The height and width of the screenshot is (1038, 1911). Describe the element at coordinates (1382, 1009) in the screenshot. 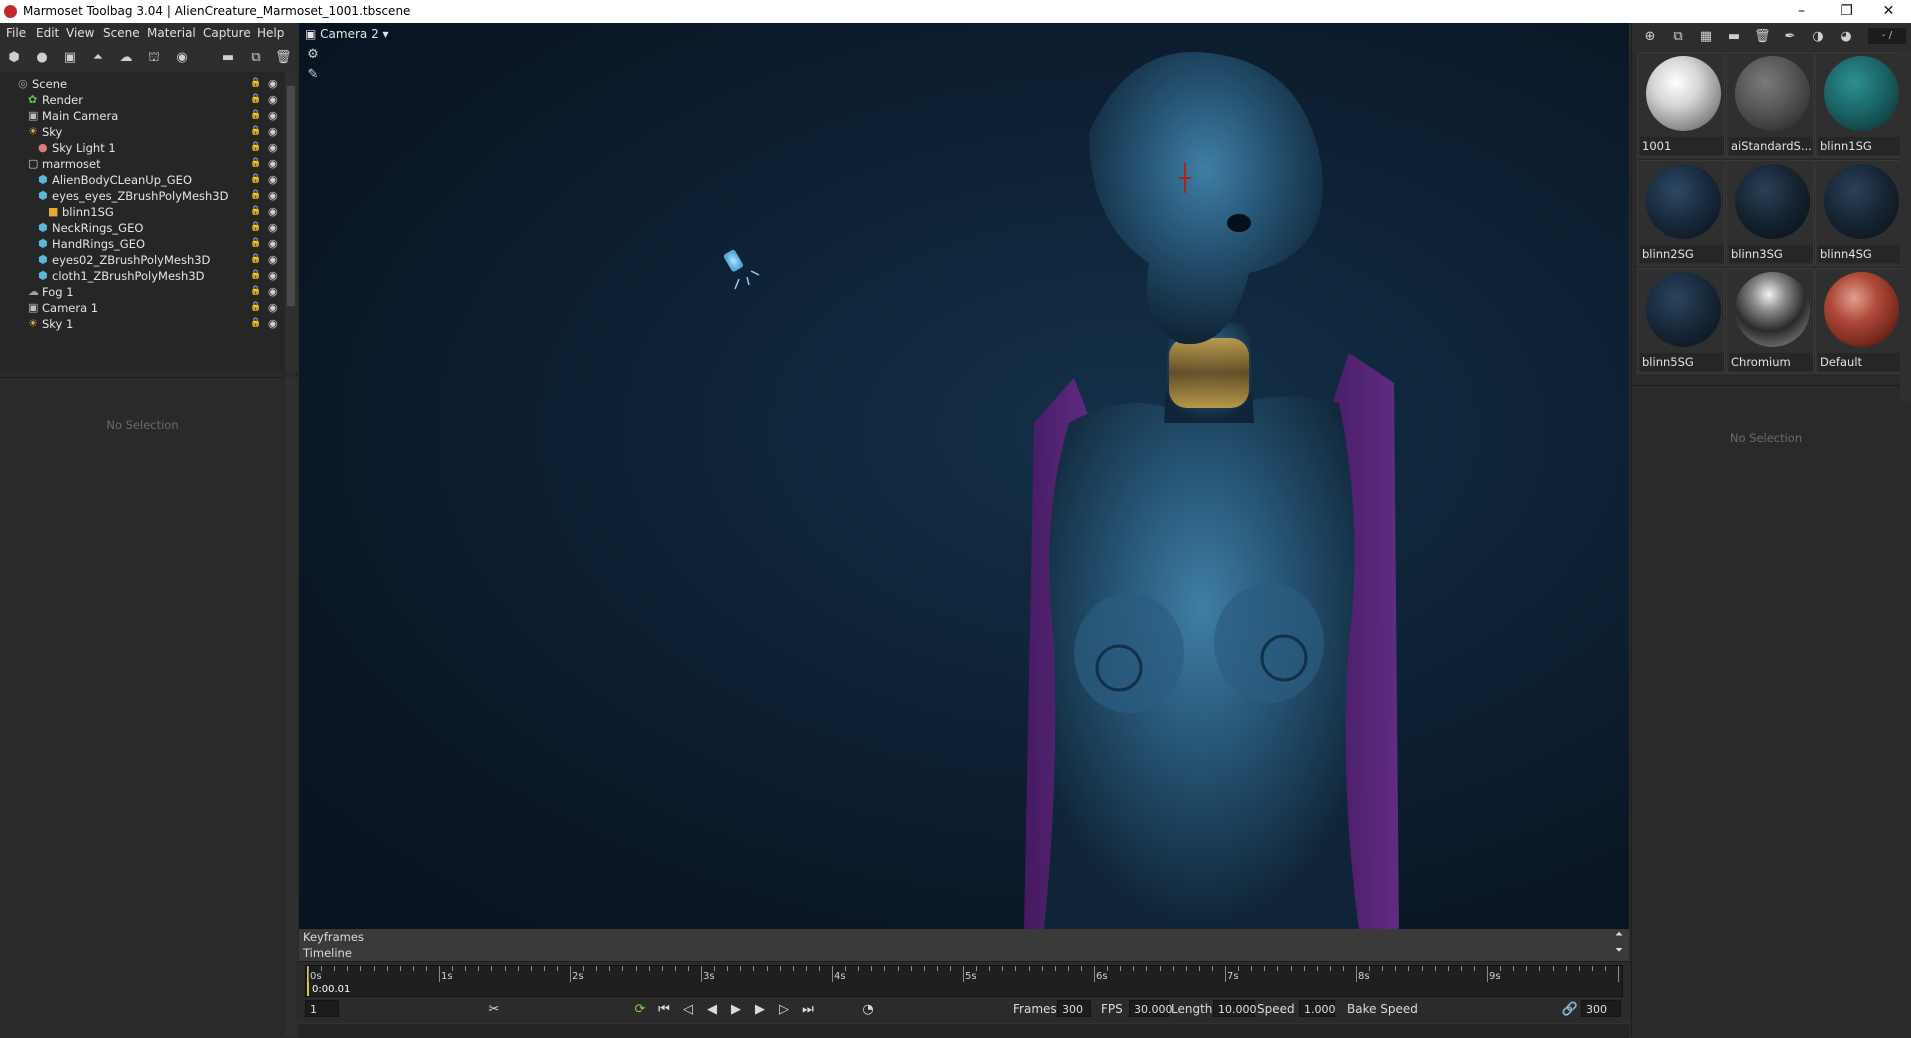

I see `bake-speed-button: Bake Speed` at that location.